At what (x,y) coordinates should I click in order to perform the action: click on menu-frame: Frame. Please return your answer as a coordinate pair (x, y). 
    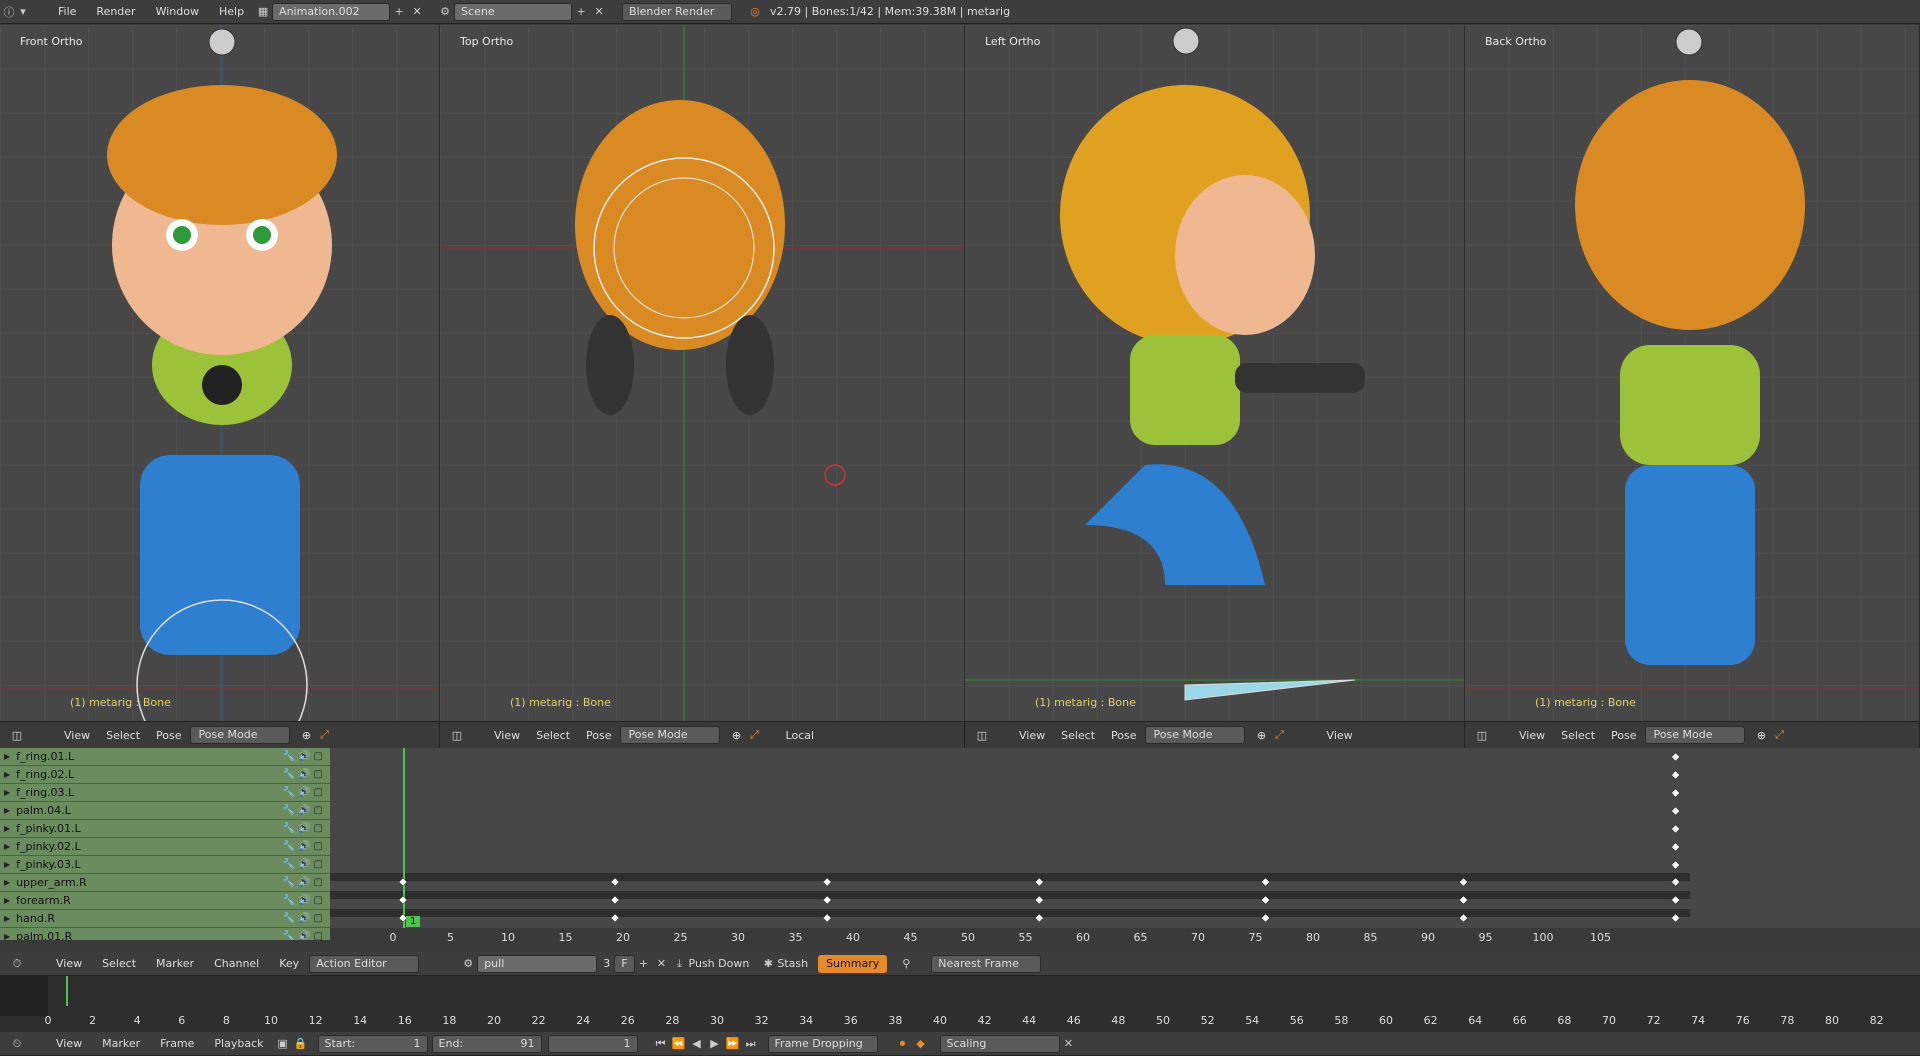
    Looking at the image, I should click on (177, 1043).